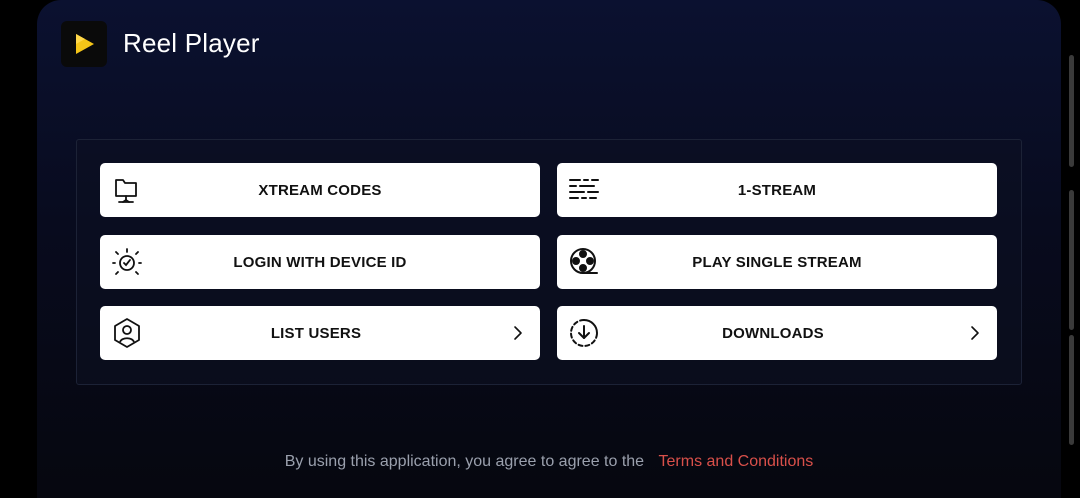 This screenshot has height=498, width=1080. Describe the element at coordinates (584, 262) in the screenshot. I see `film-reel-icon` at that location.